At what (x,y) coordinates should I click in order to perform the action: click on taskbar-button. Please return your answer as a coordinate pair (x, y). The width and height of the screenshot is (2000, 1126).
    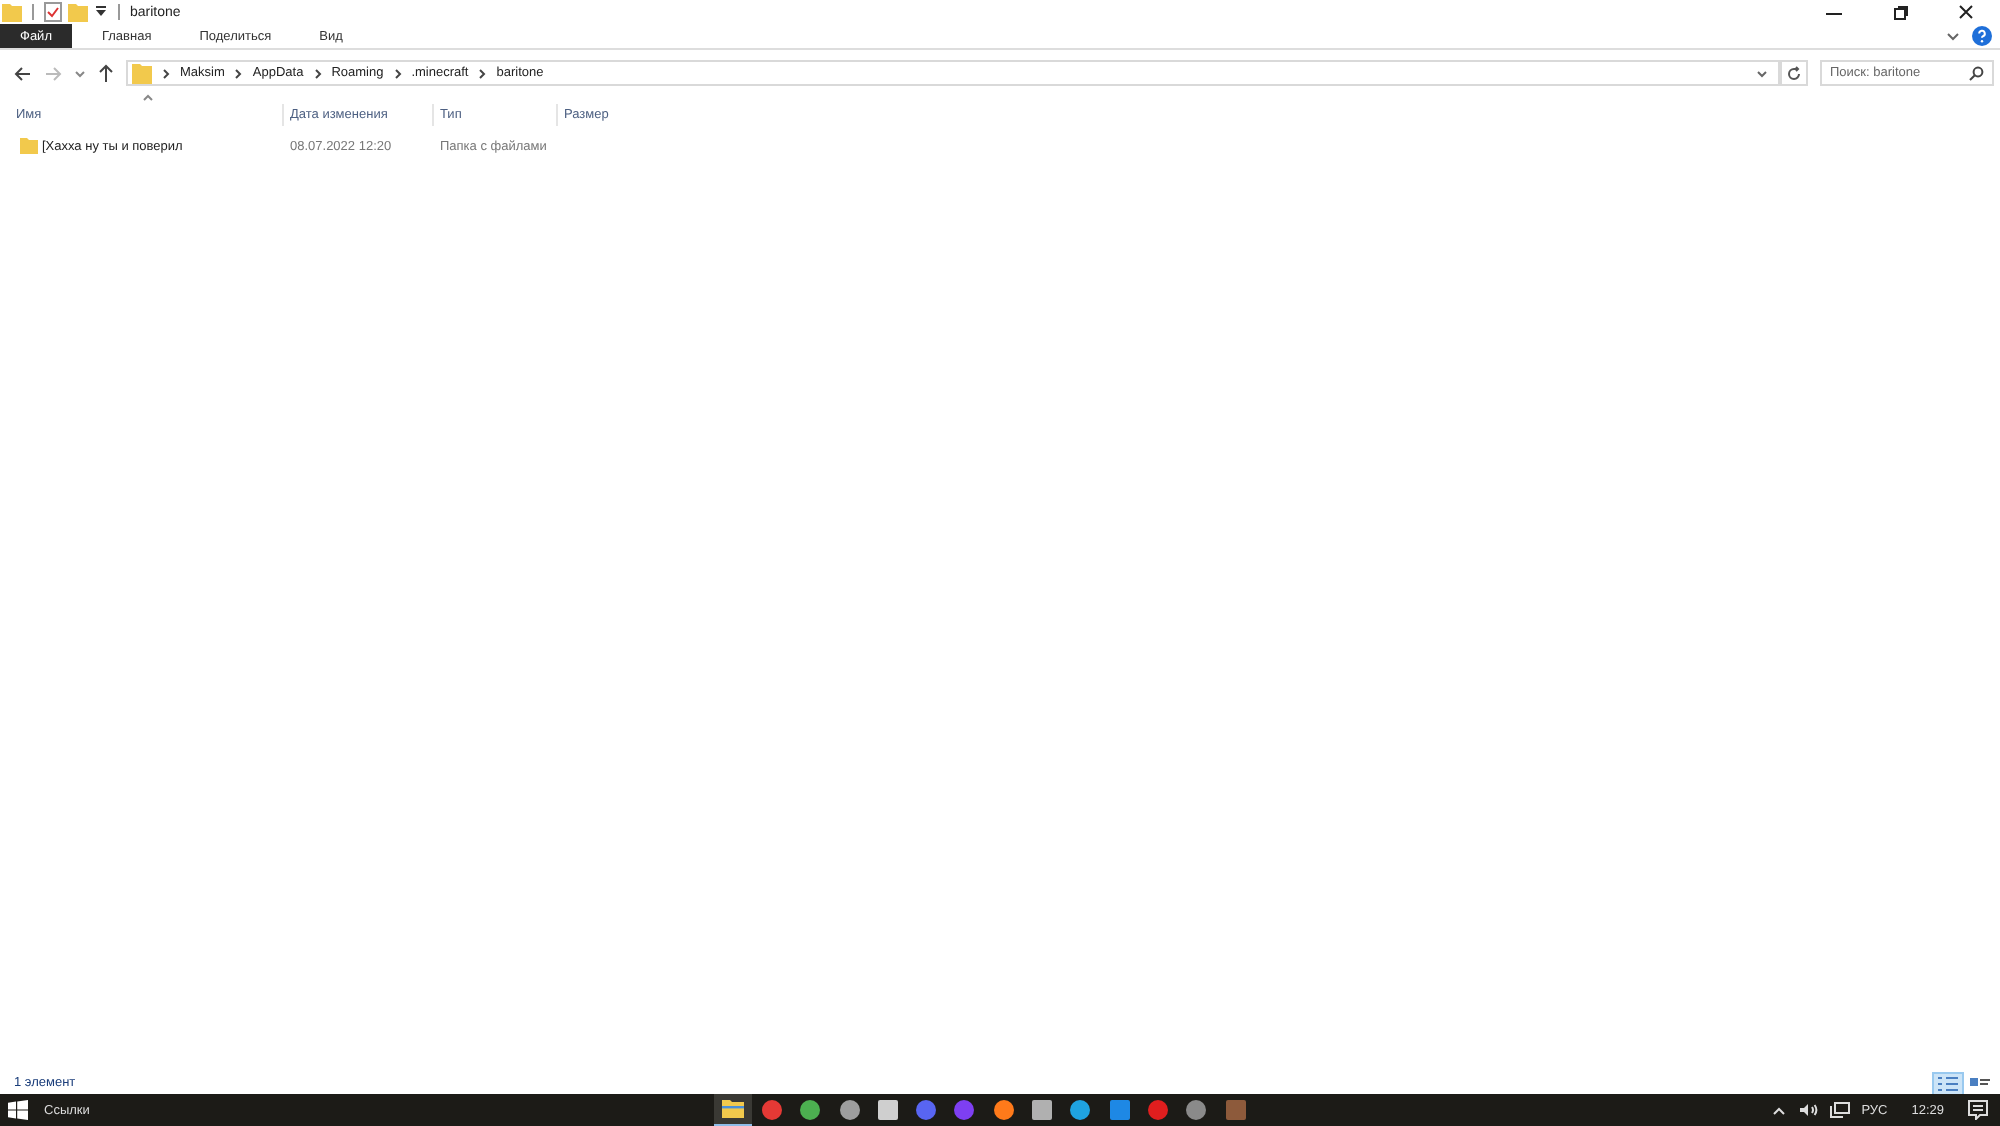
    Looking at the image, I should click on (733, 1110).